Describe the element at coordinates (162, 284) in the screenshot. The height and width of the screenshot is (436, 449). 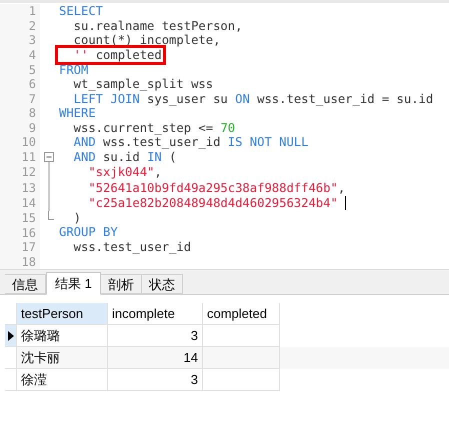
I see `result-tab: 状态` at that location.